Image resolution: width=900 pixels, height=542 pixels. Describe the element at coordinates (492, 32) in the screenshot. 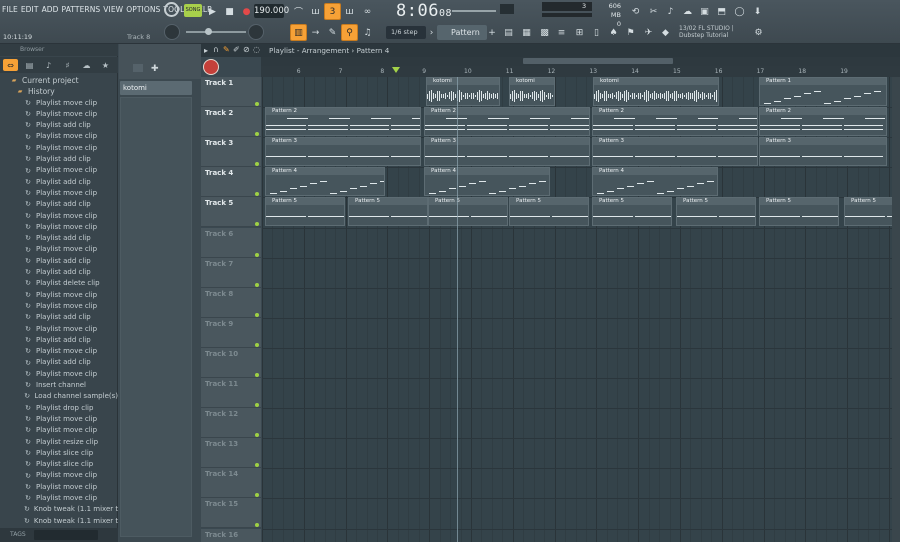

I see `pattern-add-icon: +` at that location.